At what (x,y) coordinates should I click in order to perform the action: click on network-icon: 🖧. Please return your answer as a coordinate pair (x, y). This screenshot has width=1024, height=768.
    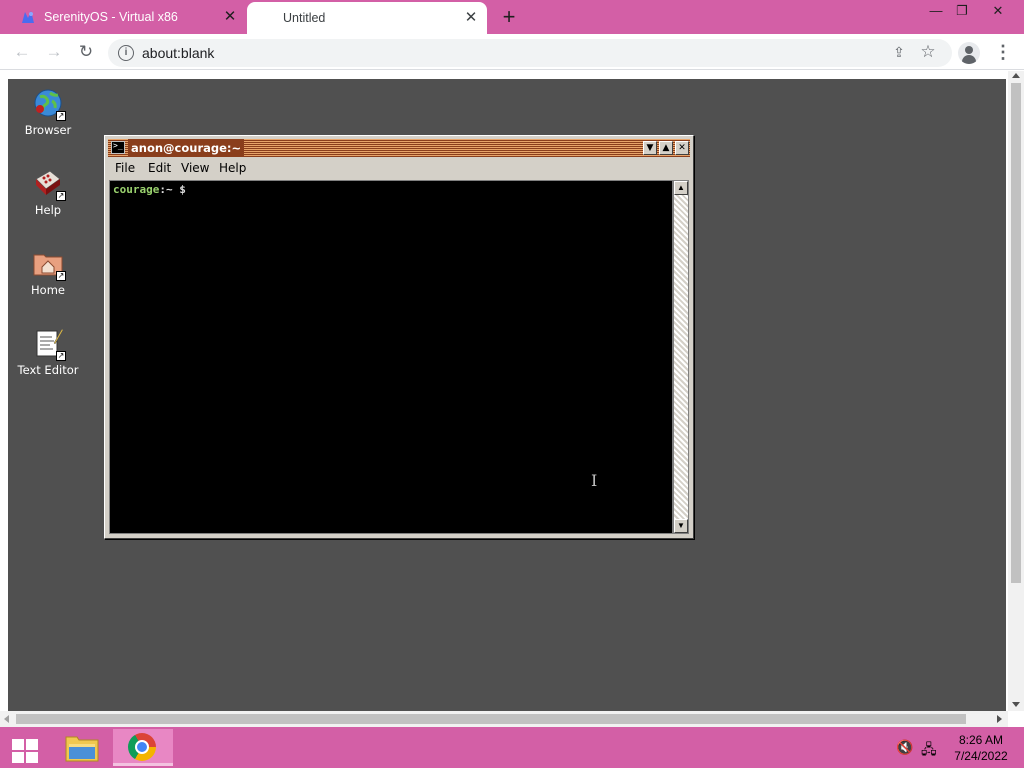
    Looking at the image, I should click on (929, 751).